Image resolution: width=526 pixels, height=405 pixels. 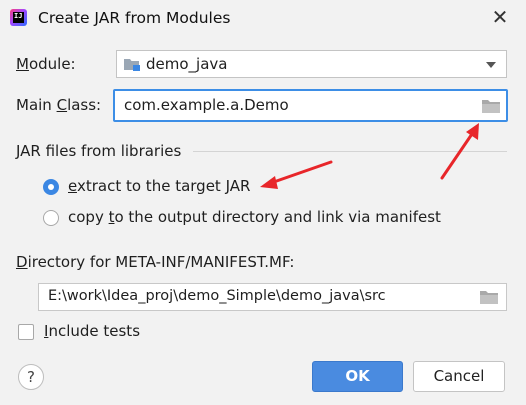 What do you see at coordinates (31, 377) in the screenshot?
I see `help-button: ?` at bounding box center [31, 377].